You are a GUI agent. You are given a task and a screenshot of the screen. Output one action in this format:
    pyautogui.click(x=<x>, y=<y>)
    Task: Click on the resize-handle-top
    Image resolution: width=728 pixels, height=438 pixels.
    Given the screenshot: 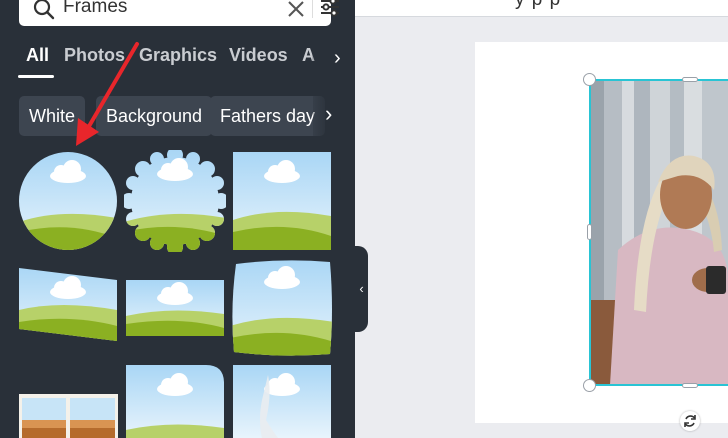 What is the action you would take?
    pyautogui.click(x=690, y=79)
    